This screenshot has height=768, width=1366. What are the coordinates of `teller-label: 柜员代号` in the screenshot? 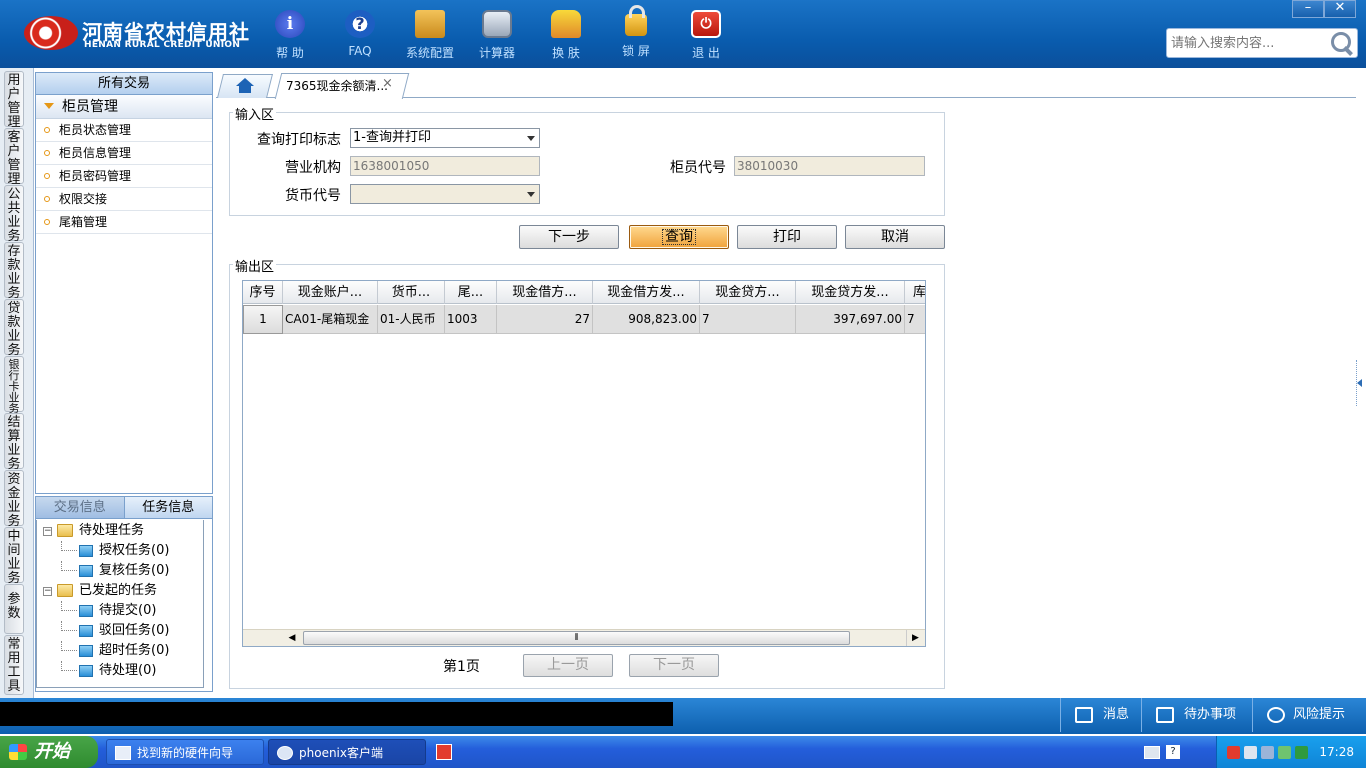 It's located at (698, 168).